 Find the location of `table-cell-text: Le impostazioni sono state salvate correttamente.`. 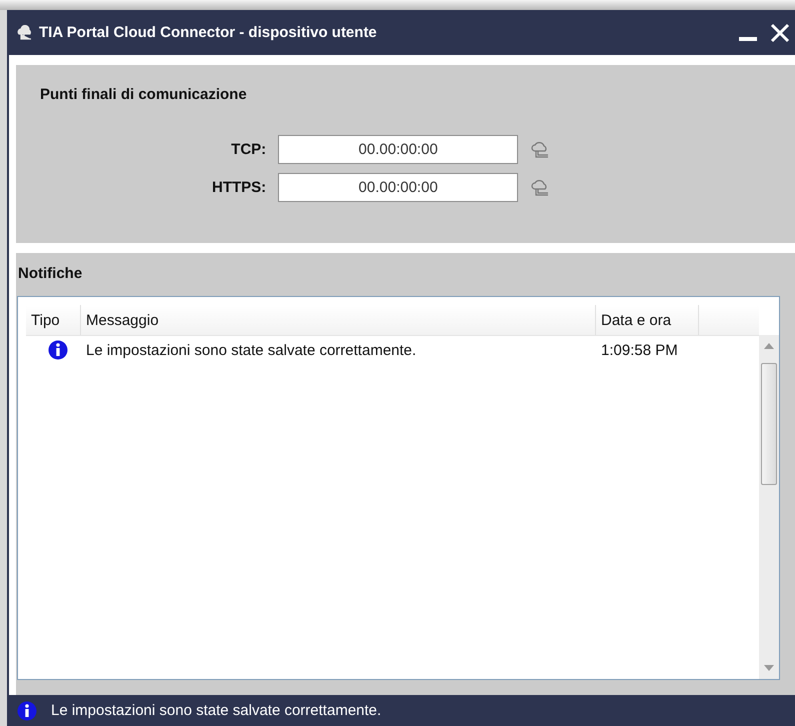

table-cell-text: Le impostazioni sono state salvate correttamente. is located at coordinates (251, 350).